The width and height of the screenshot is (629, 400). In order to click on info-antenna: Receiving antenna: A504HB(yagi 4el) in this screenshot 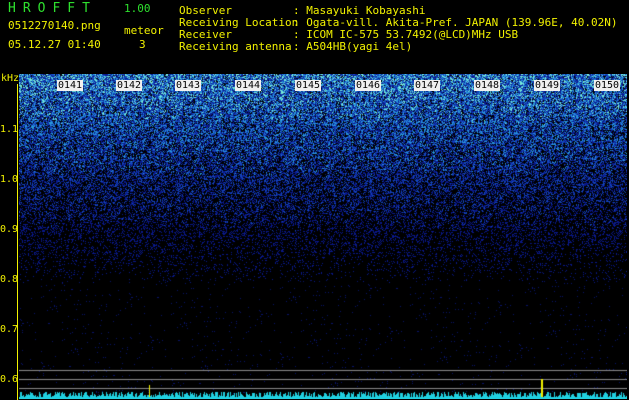, I will do `click(295, 46)`.